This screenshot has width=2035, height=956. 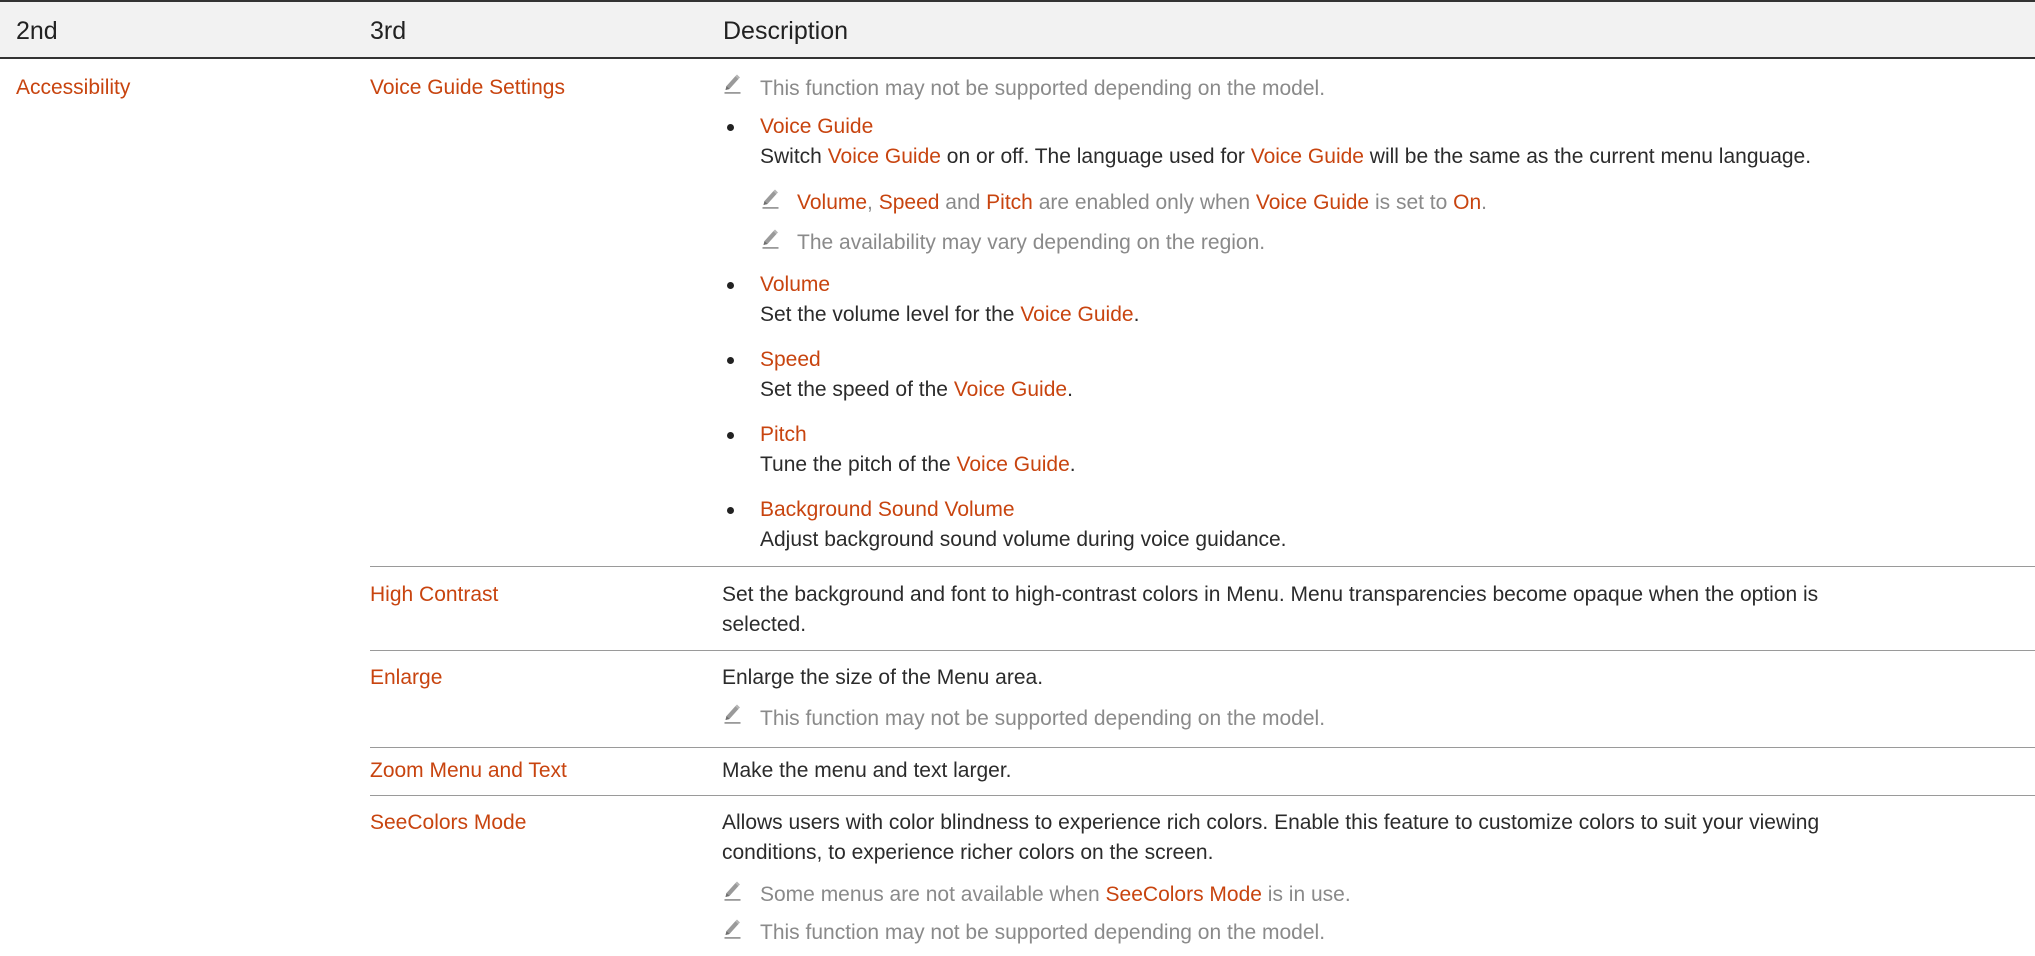 What do you see at coordinates (448, 822) in the screenshot?
I see `item-seecolors-mode: SeeColors Mode` at bounding box center [448, 822].